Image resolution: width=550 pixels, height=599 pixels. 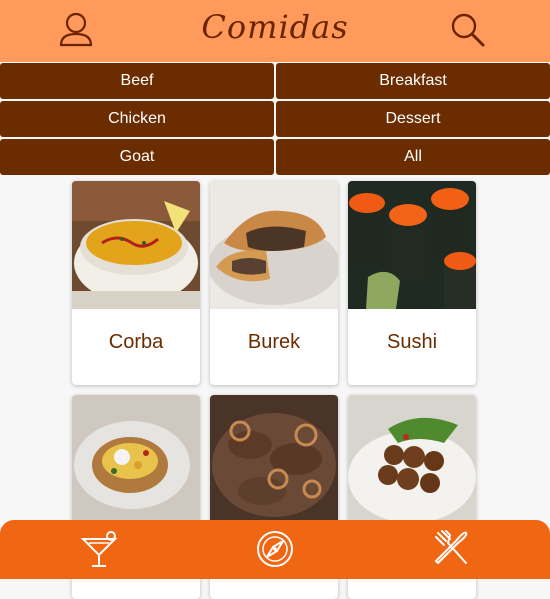 I want to click on recipe-card-corba: Corba, so click(x=136, y=283).